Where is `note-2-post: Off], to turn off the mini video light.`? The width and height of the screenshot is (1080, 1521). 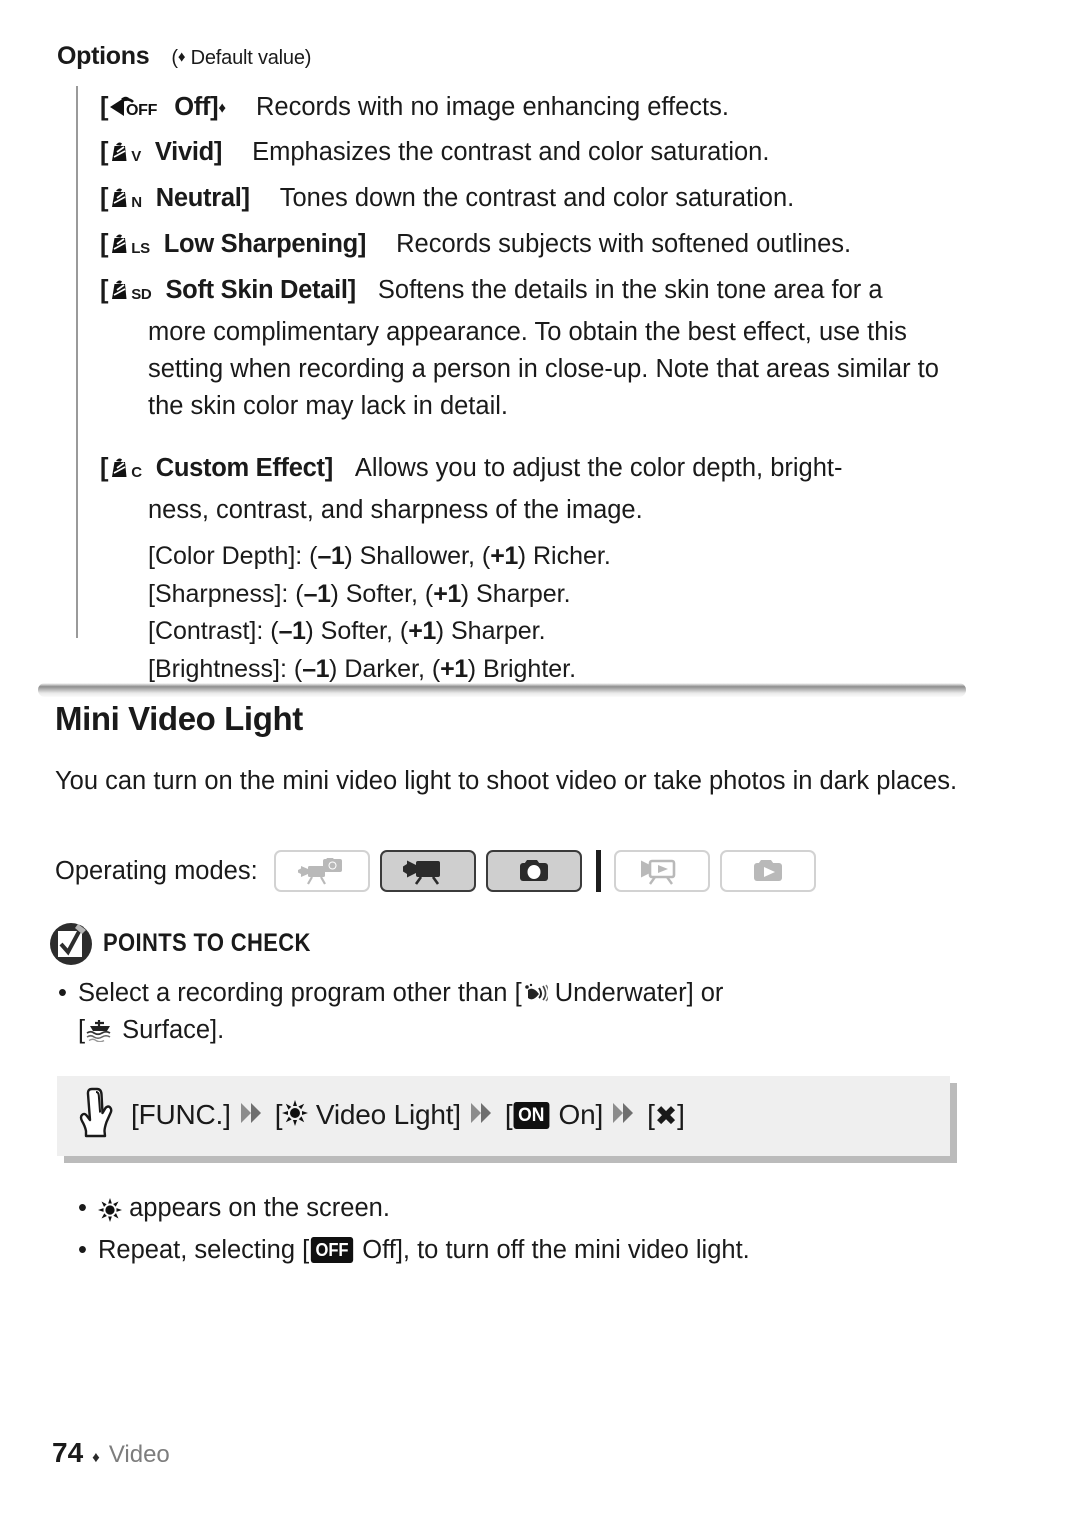
note-2-post: Off], to turn off the mini video light. is located at coordinates (552, 1250).